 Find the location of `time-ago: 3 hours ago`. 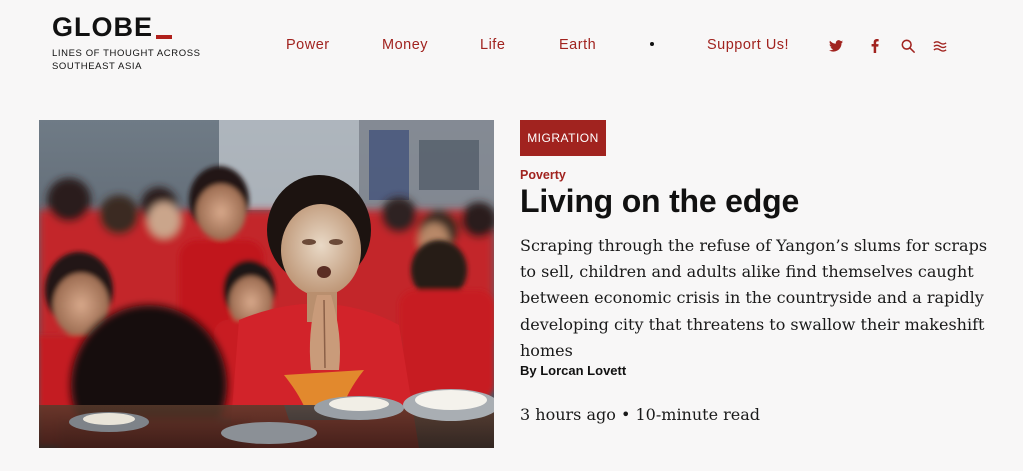

time-ago: 3 hours ago is located at coordinates (568, 414).